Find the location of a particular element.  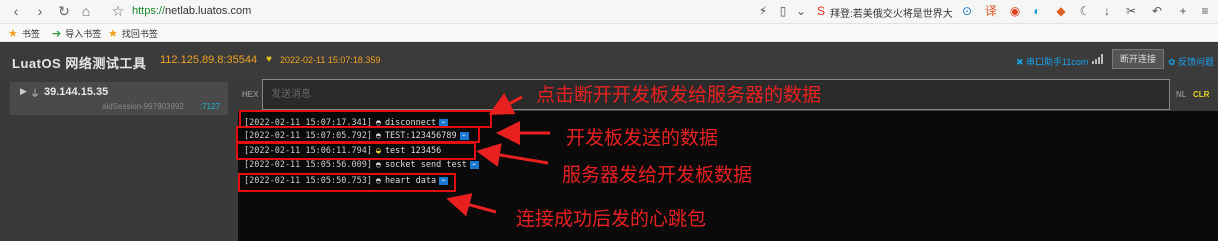

nl-toggle: NL is located at coordinates (1181, 94).